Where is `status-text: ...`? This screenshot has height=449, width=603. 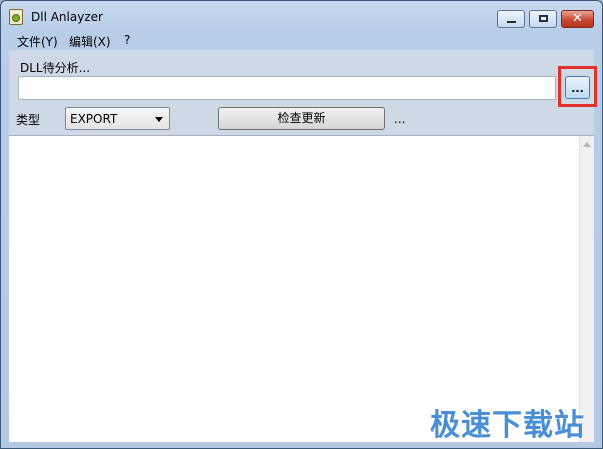 status-text: ... is located at coordinates (400, 119).